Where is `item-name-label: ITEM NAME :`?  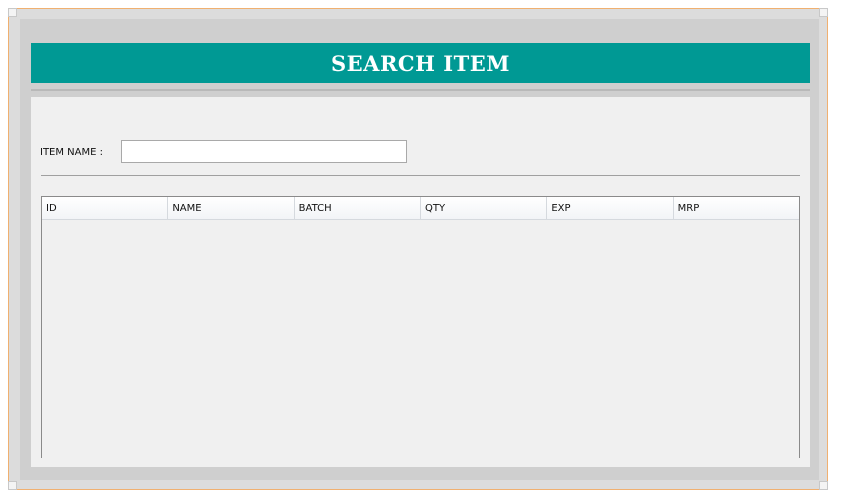 item-name-label: ITEM NAME : is located at coordinates (71, 152).